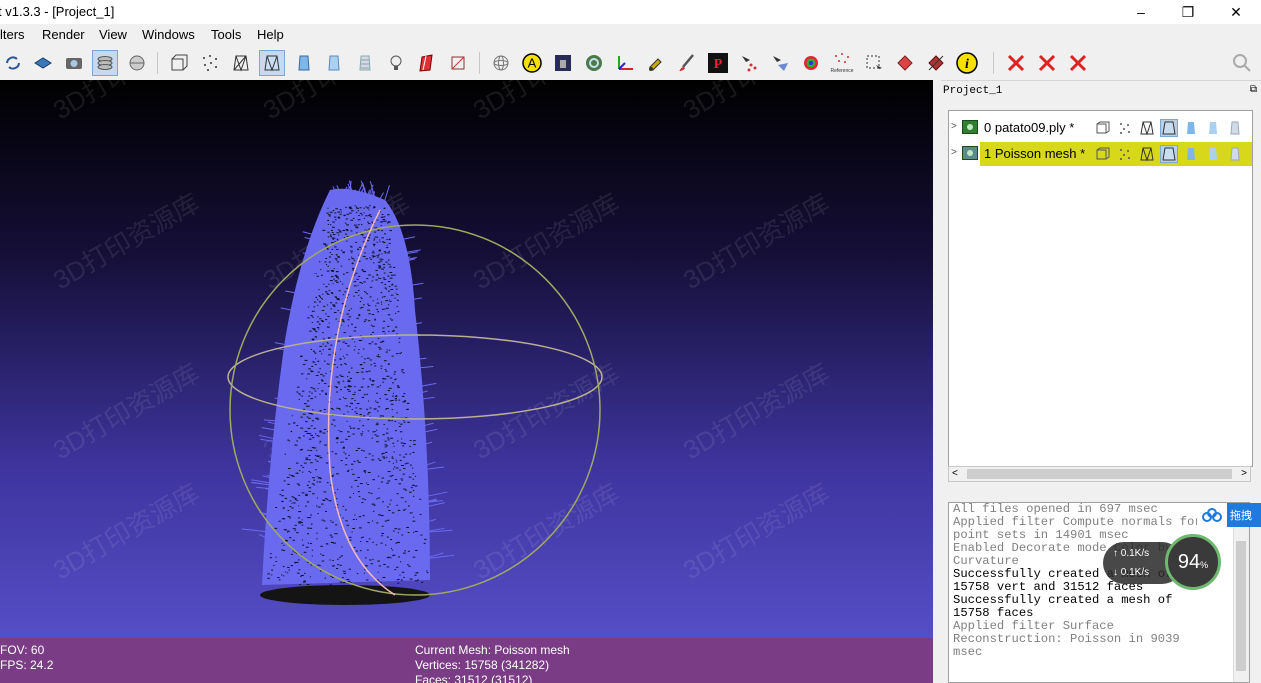 The image size is (1261, 683). I want to click on trackball-icon, so click(501, 63).